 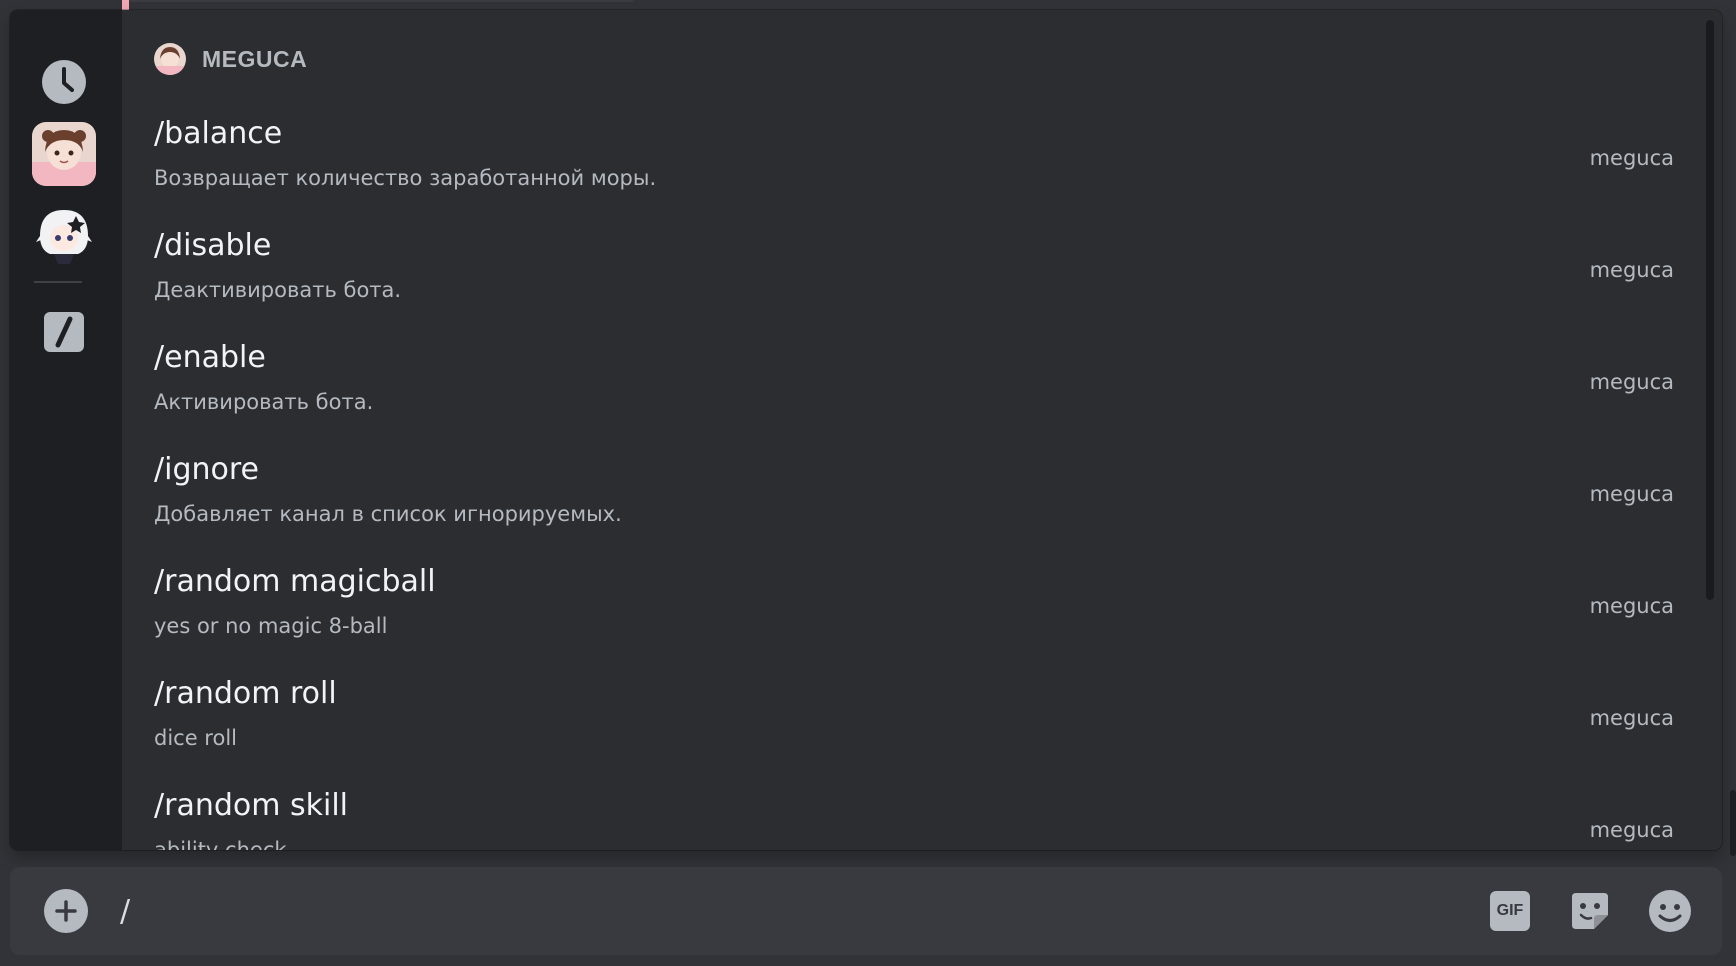 I want to click on meguca-app-button, so click(x=64, y=154).